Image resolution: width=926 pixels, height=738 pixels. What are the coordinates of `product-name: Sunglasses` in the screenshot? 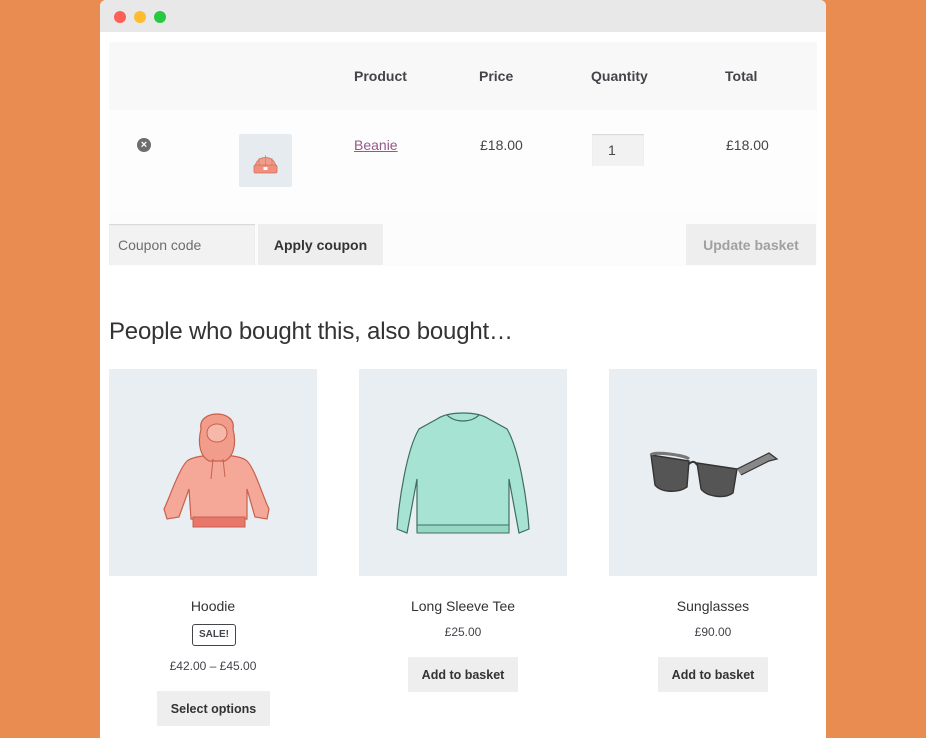 It's located at (713, 606).